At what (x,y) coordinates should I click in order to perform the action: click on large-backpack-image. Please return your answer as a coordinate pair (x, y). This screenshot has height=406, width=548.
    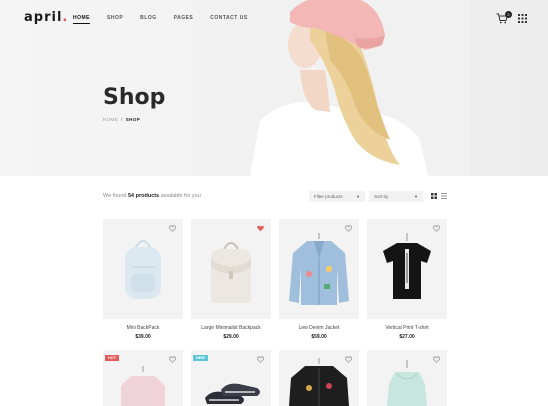
    Looking at the image, I should click on (231, 272).